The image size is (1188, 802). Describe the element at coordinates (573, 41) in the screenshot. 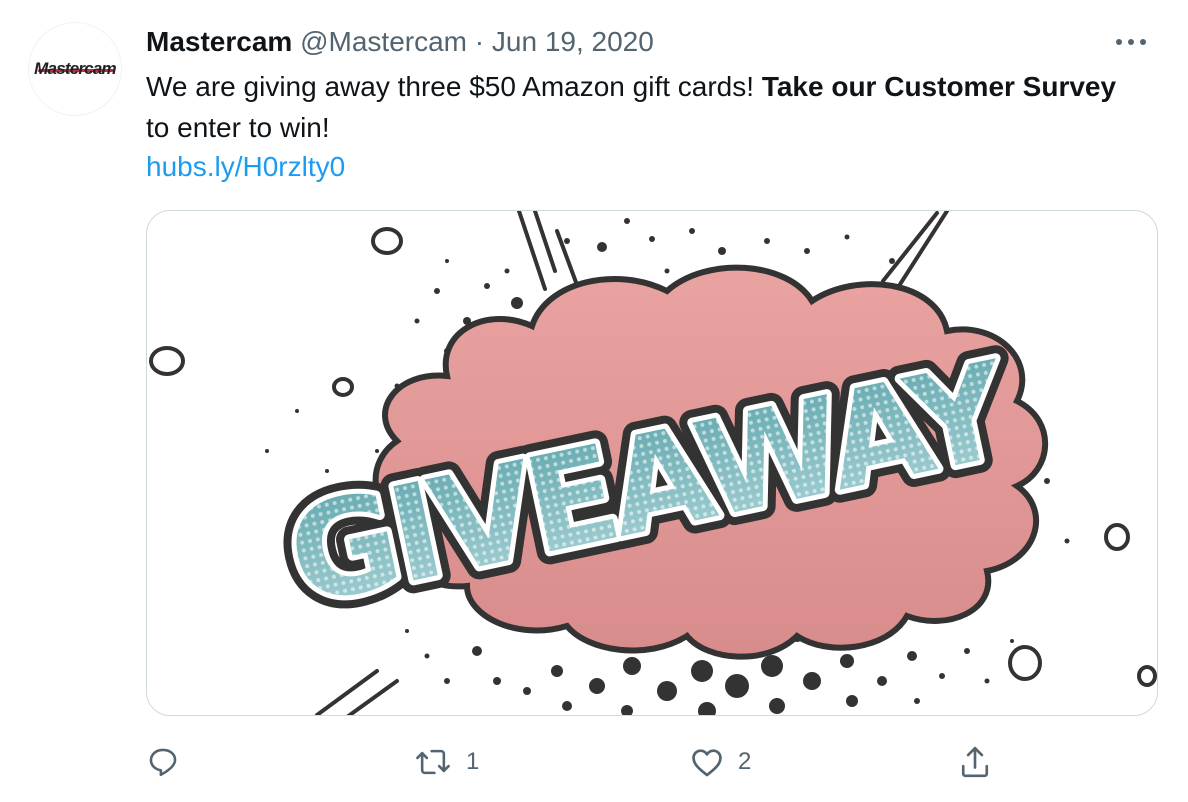

I see `tweet-date: Jun 19, 2020` at that location.